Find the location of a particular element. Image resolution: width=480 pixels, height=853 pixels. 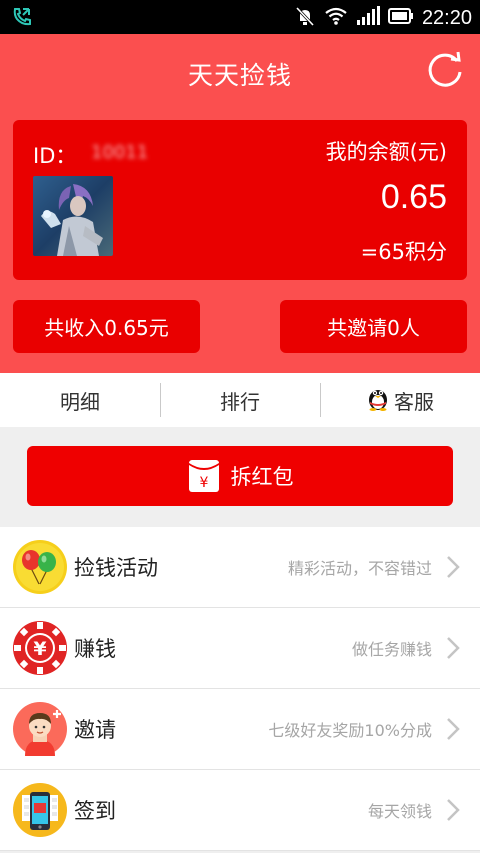

tab-bar: 明细 排行 客服 is located at coordinates (240, 400).